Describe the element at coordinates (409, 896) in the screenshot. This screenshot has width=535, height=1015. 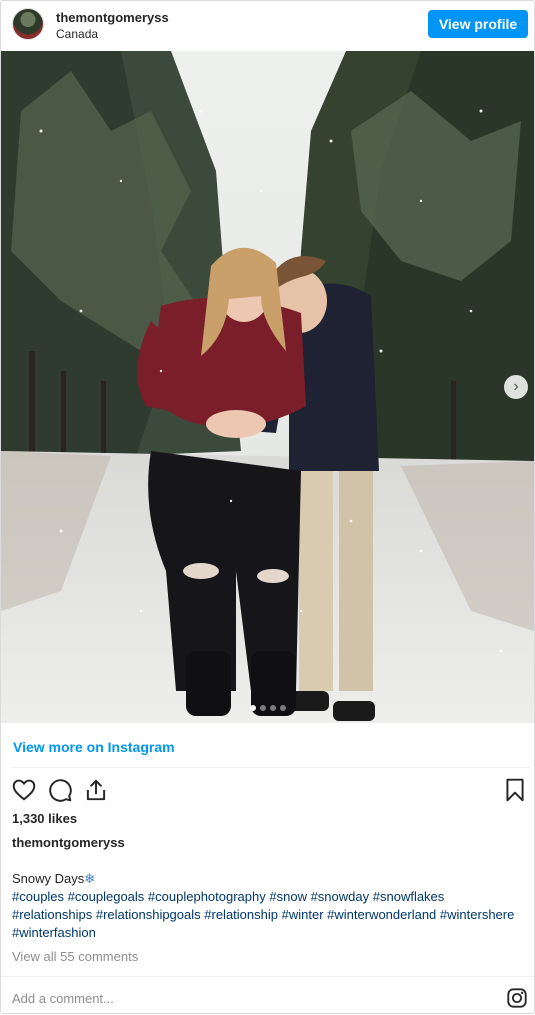
I see `hashtag-link: #snowflakes` at that location.